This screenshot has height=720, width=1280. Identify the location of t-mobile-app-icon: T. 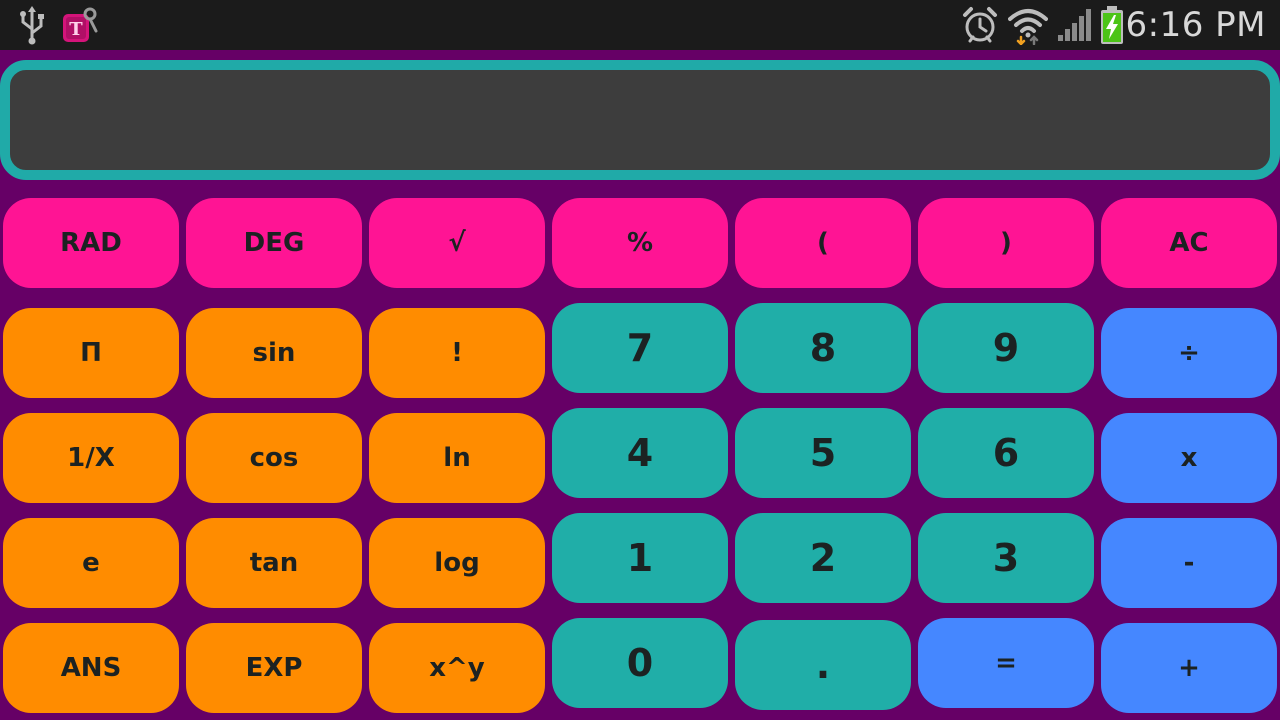
(80, 25).